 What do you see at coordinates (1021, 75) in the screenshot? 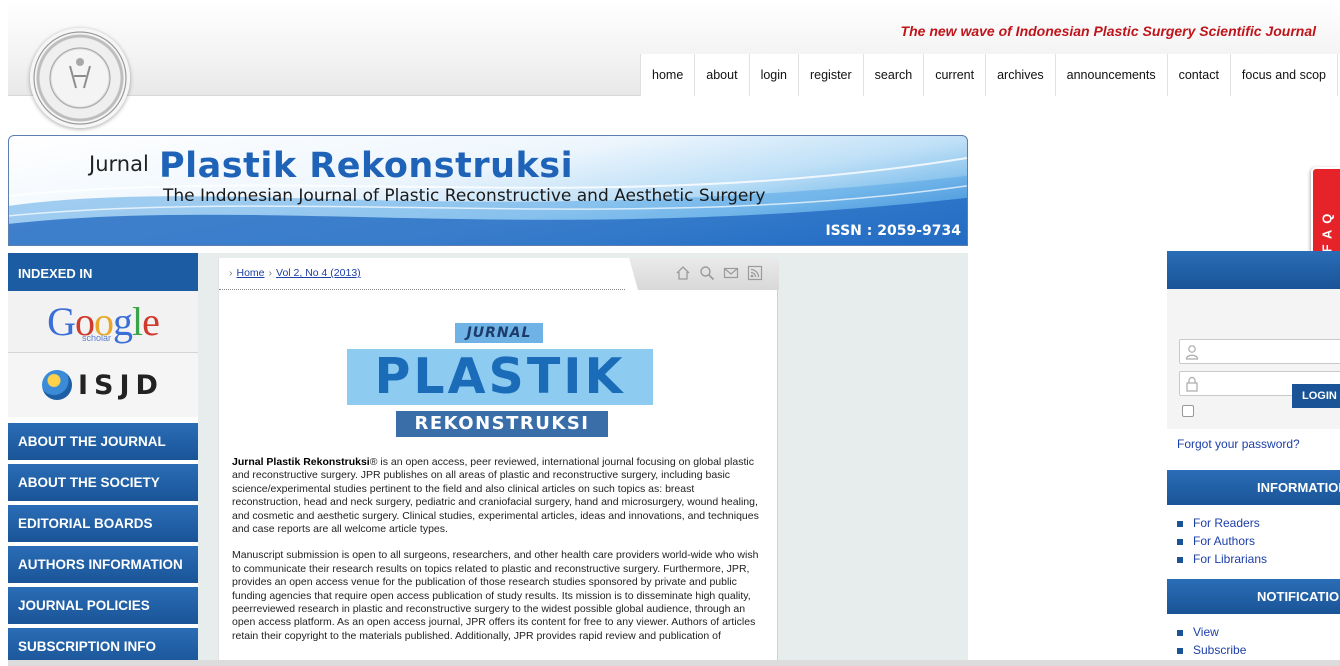
I see `nav-archives: archives` at bounding box center [1021, 75].